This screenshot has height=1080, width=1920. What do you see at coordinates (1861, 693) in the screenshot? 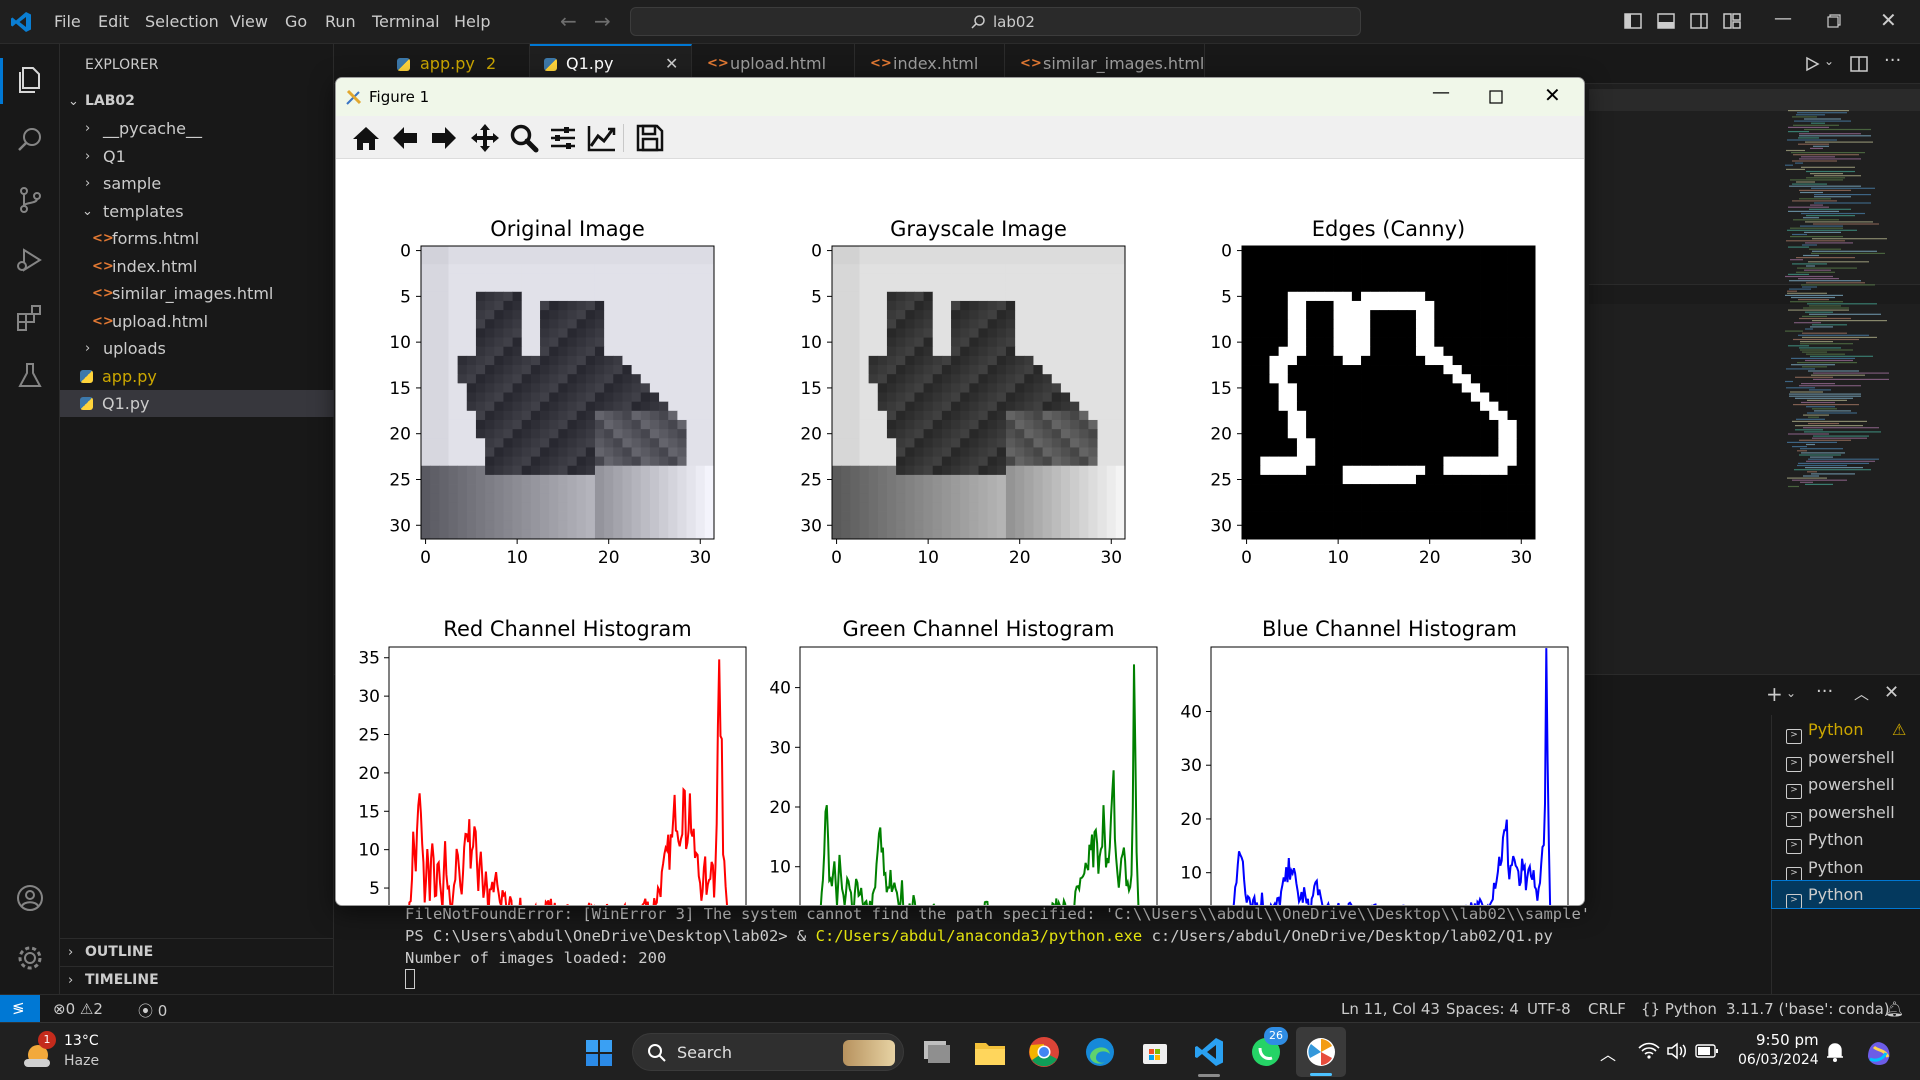
I see `maximize-panel-icon: ︿` at bounding box center [1861, 693].